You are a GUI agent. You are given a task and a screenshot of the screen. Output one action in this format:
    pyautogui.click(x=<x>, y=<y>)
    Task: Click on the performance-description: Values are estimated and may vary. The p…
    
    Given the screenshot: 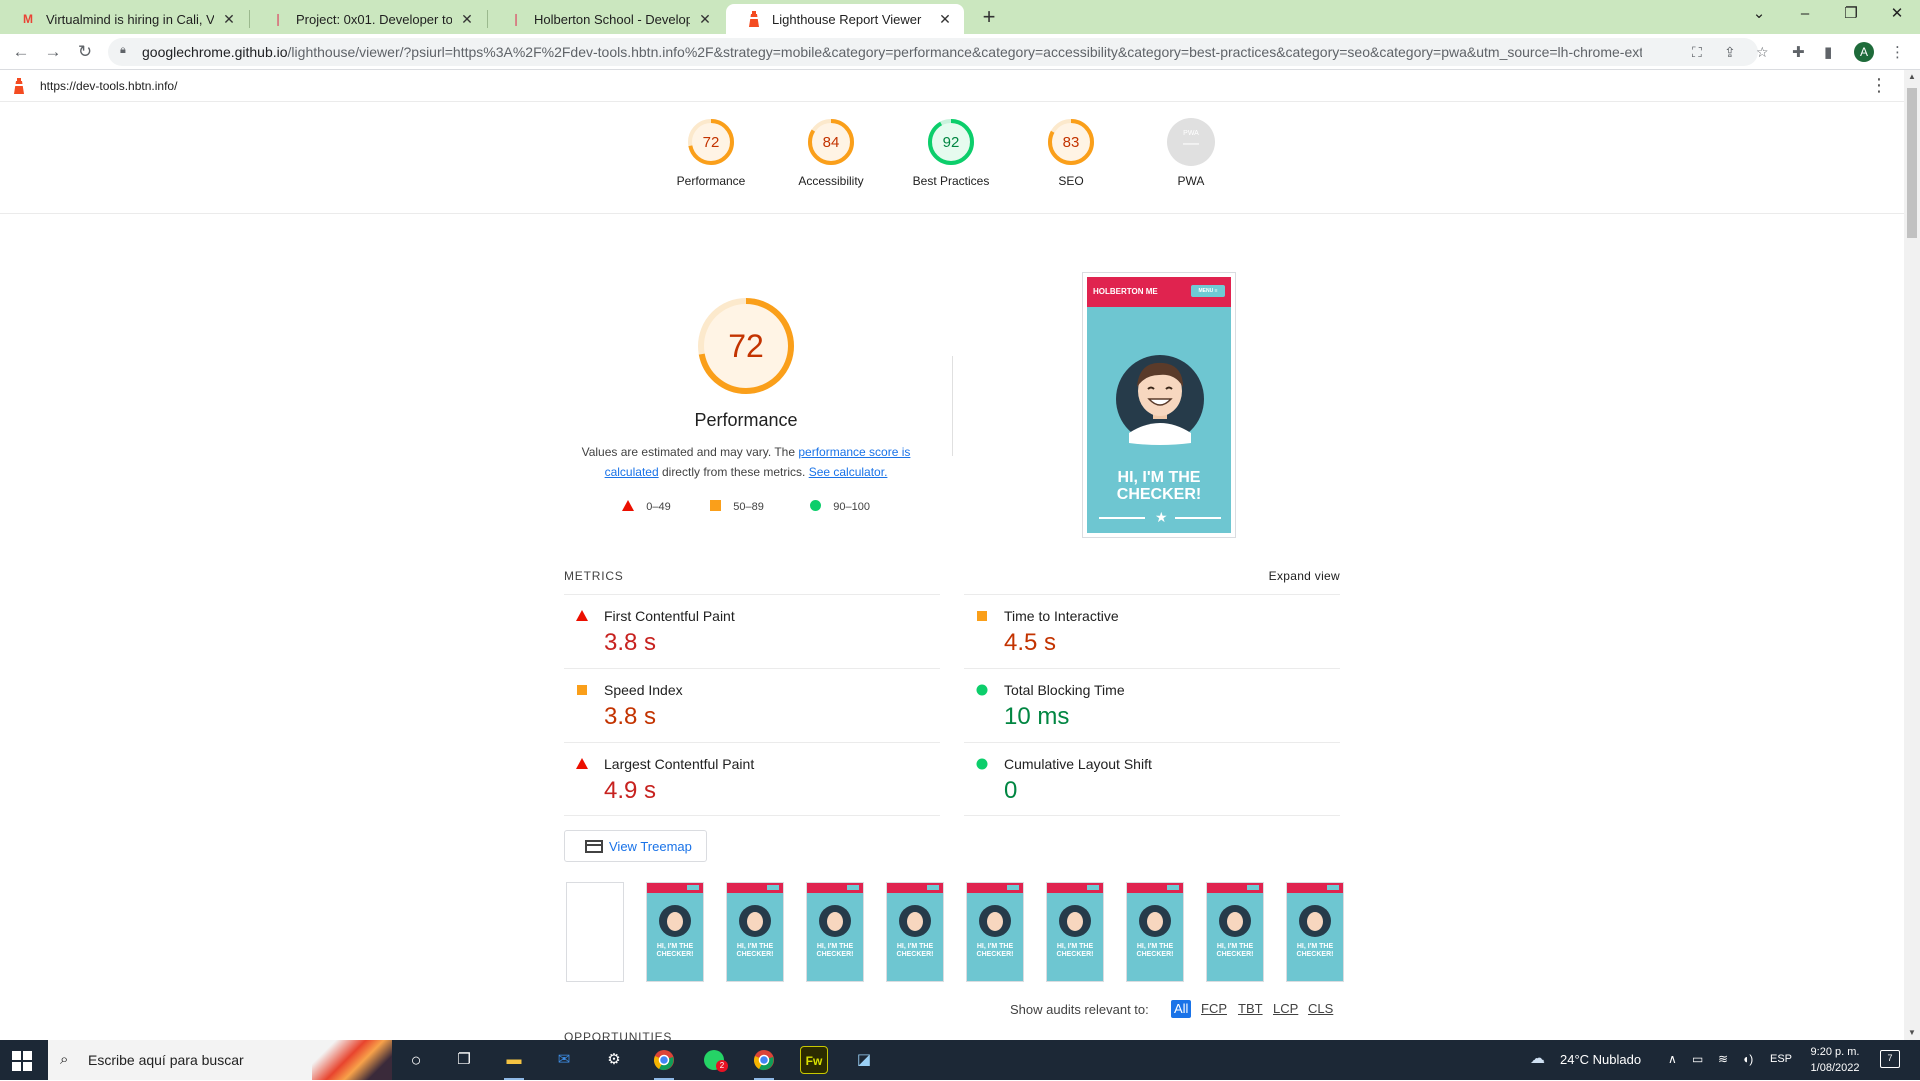 What is the action you would take?
    pyautogui.click(x=746, y=462)
    